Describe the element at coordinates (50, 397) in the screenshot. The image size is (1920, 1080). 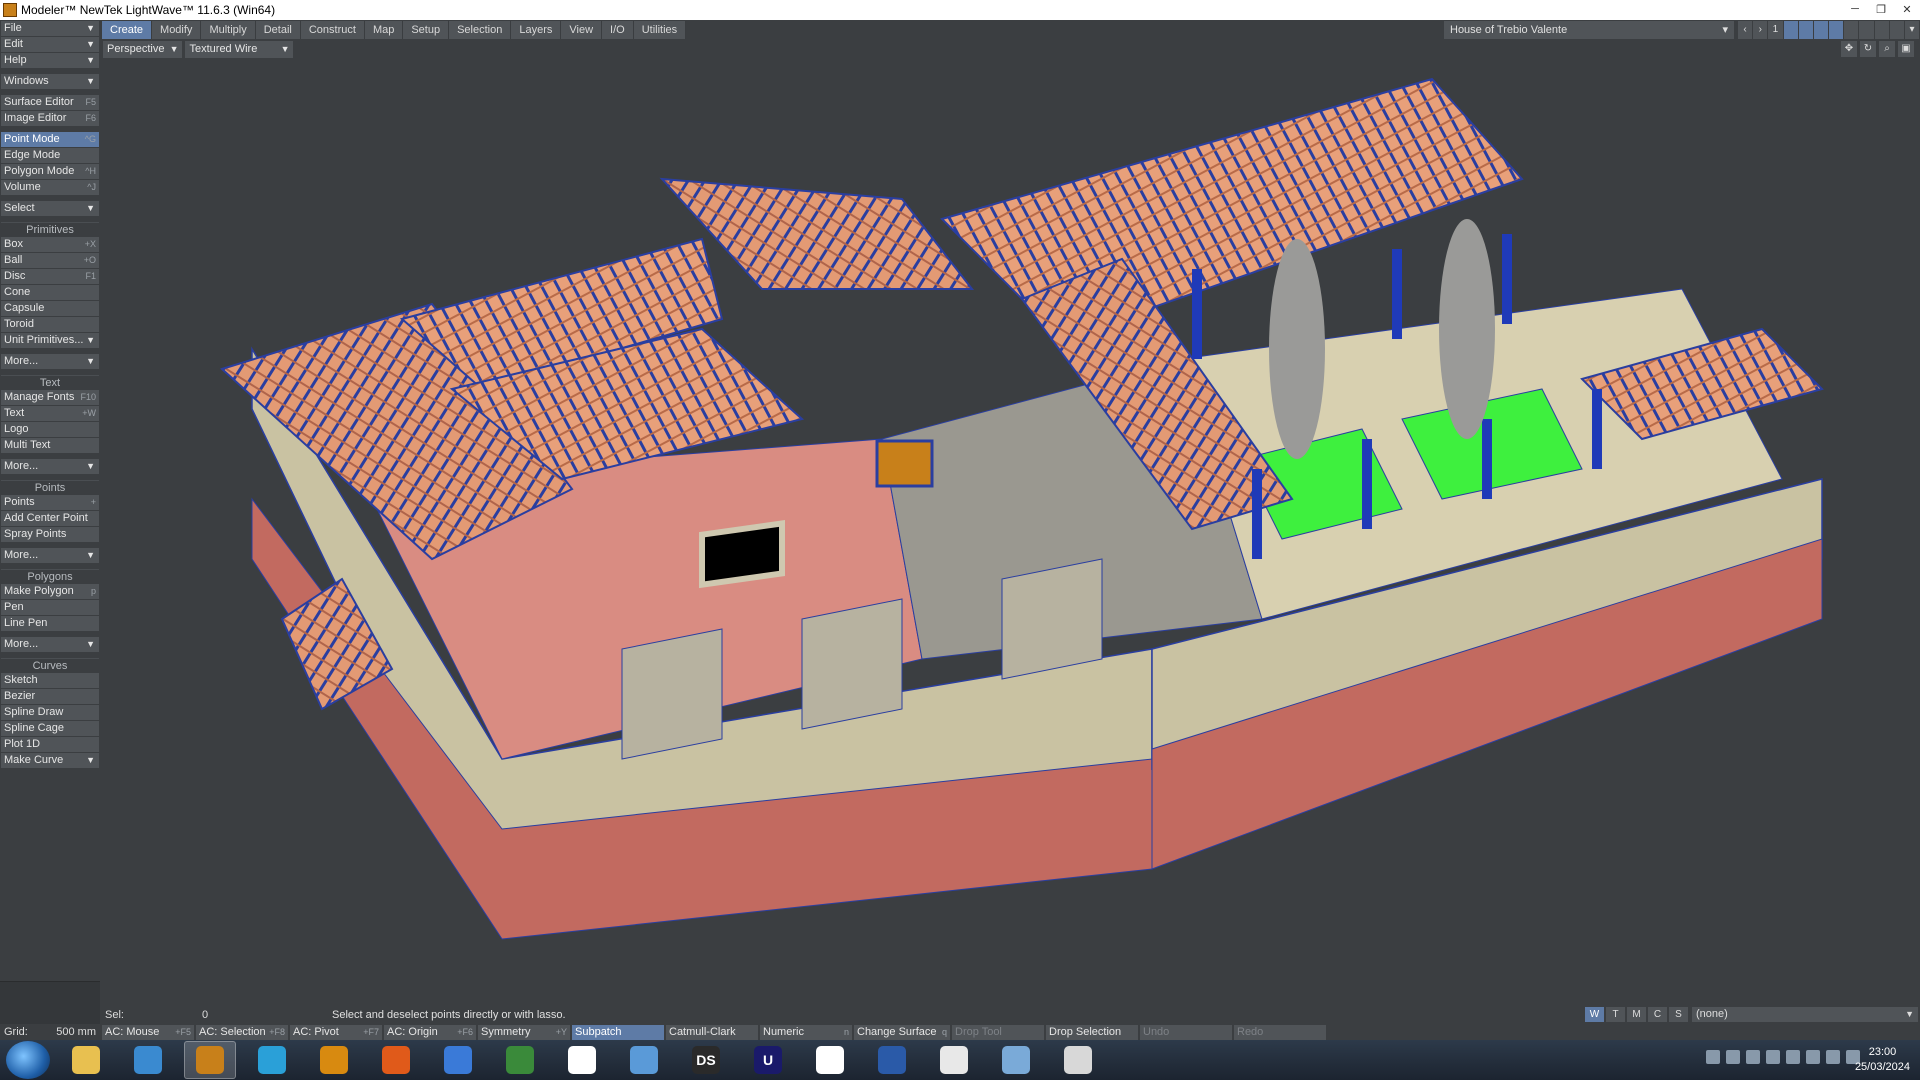
I see `tool-manage-fonts: Manage Fonts F10` at that location.